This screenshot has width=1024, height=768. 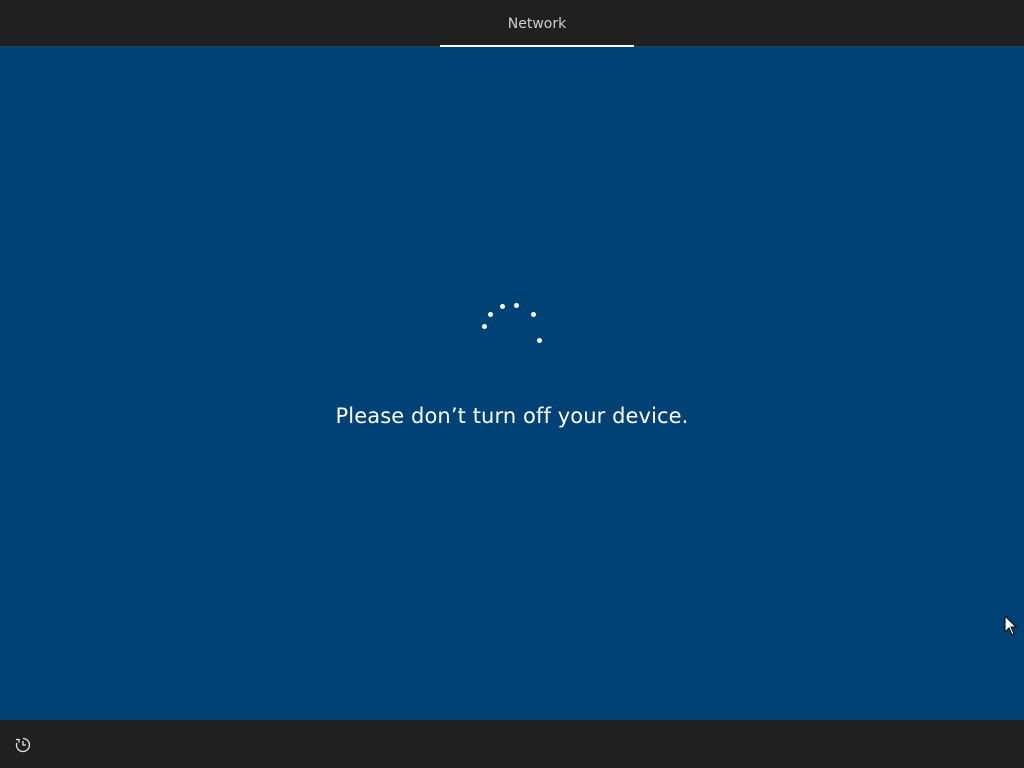 What do you see at coordinates (512, 416) in the screenshot?
I see `status-message: Please don’t turn off your device.` at bounding box center [512, 416].